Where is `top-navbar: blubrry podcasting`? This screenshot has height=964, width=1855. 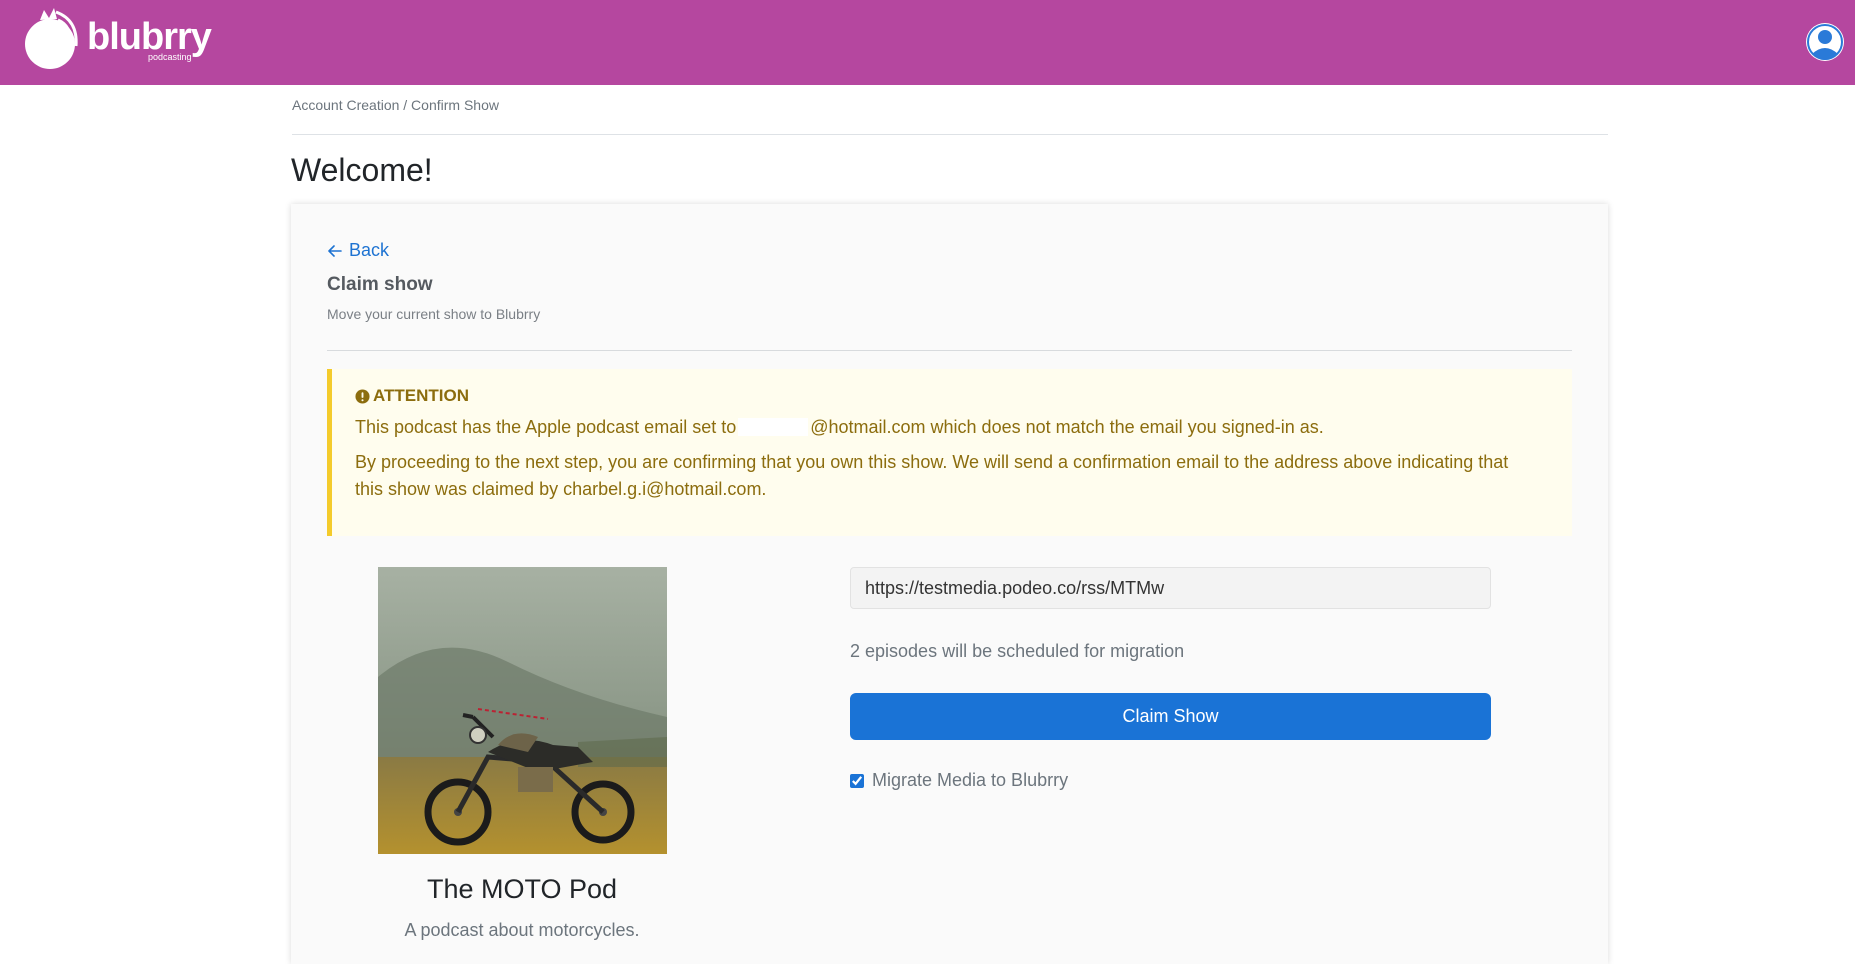 top-navbar: blubrry podcasting is located at coordinates (927, 42).